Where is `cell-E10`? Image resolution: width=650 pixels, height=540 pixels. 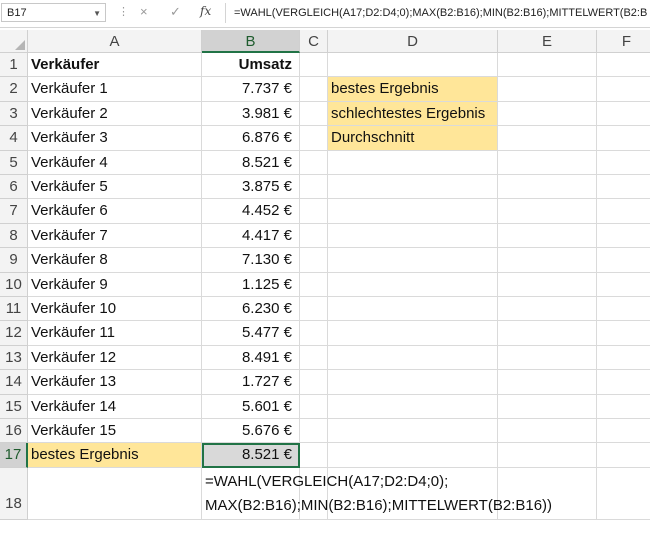 cell-E10 is located at coordinates (547, 284).